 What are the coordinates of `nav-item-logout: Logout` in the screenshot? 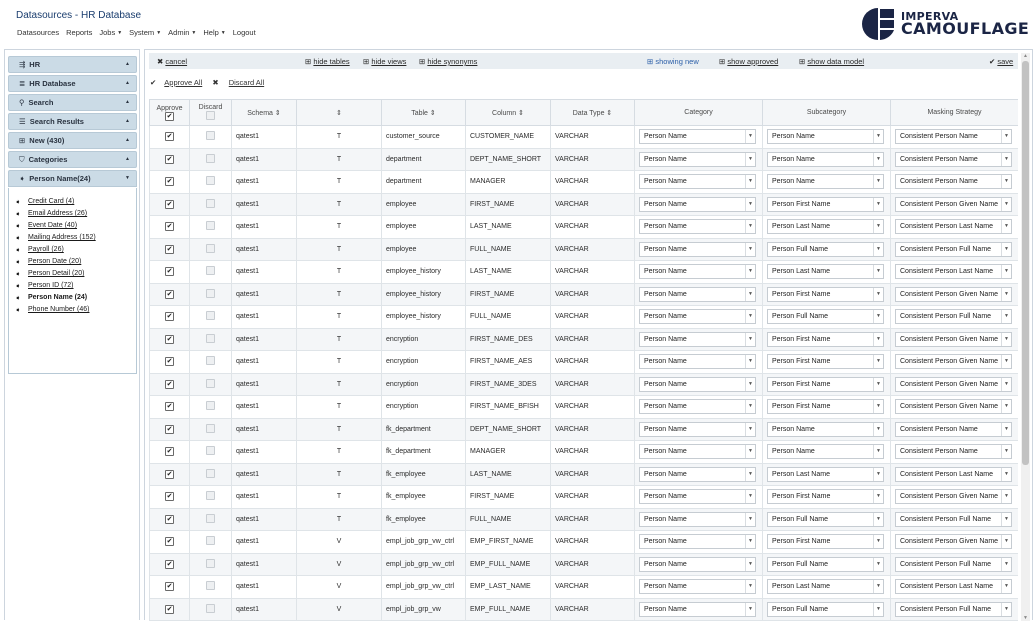 It's located at (244, 32).